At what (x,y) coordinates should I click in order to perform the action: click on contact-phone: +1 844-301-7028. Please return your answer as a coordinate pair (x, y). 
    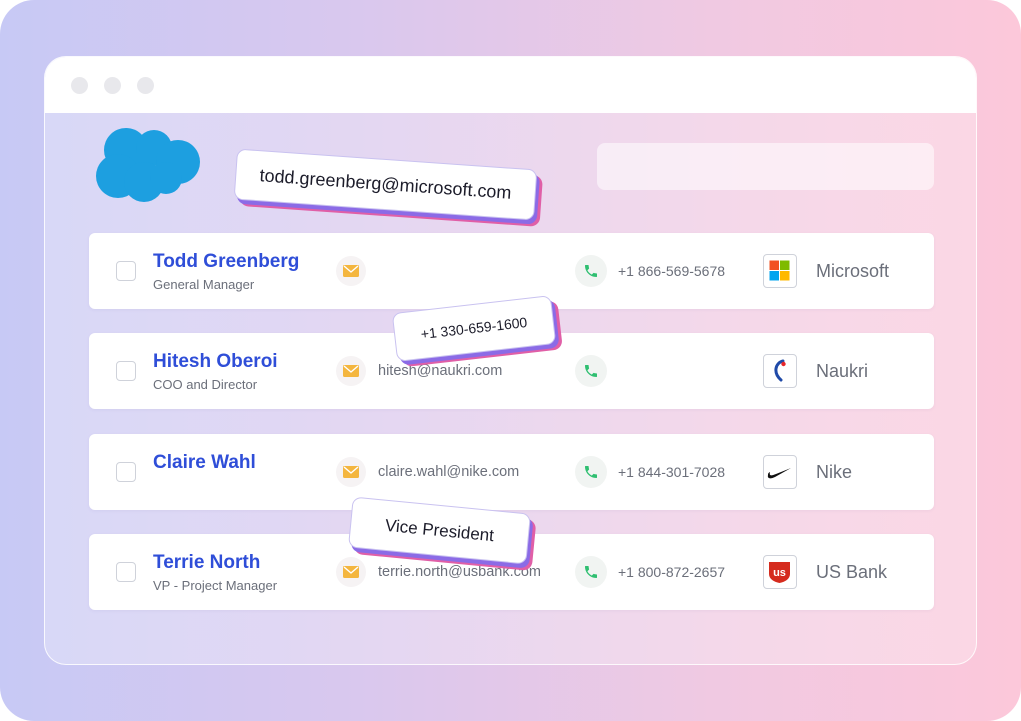
    Looking at the image, I should click on (671, 472).